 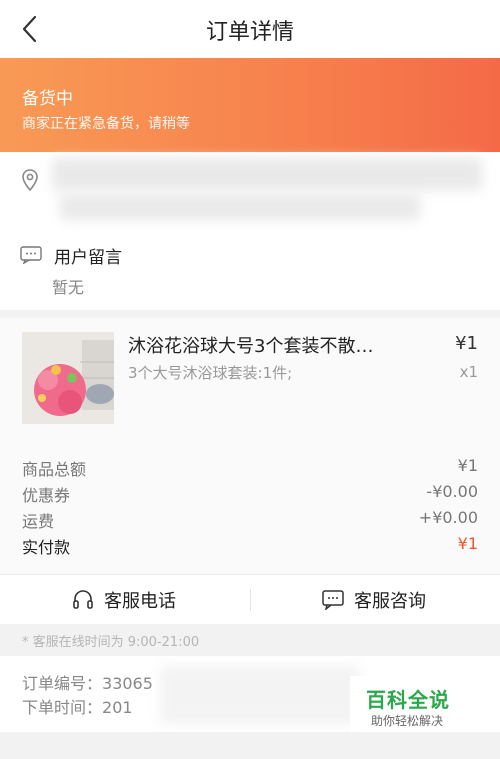 I want to click on service-phone-button: 客服电话, so click(x=124, y=600).